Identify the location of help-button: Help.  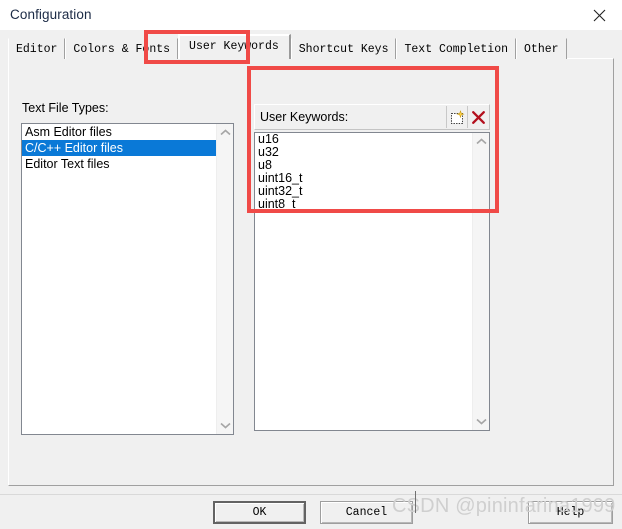
(570, 512).